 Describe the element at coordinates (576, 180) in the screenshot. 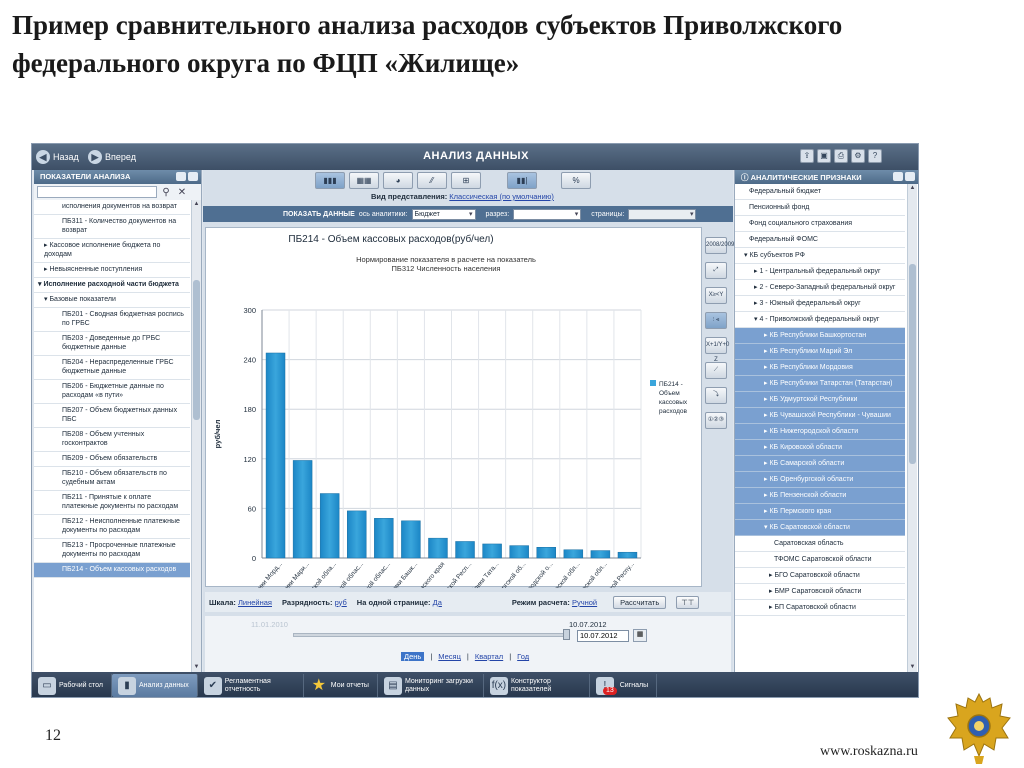

I see `percent-button: %` at that location.